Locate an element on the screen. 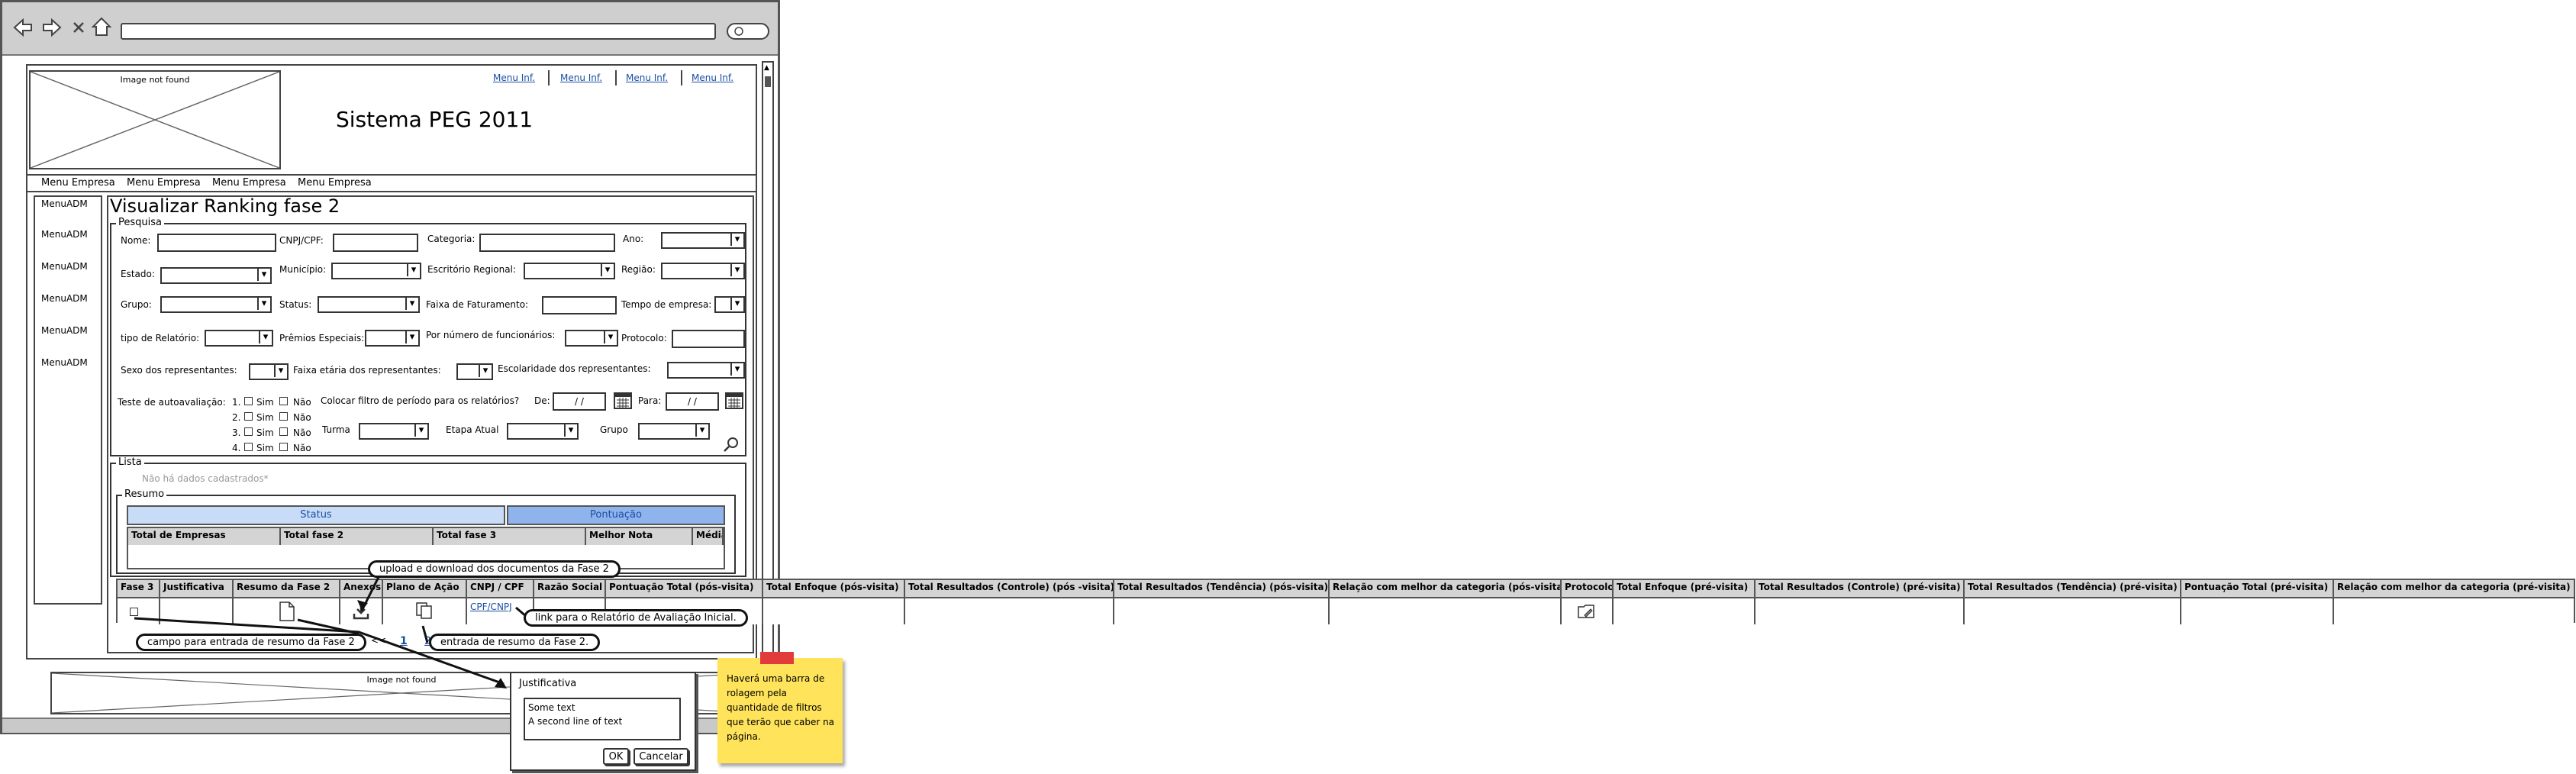 The image size is (2576, 774). pagination-page-1: 1 is located at coordinates (404, 641).